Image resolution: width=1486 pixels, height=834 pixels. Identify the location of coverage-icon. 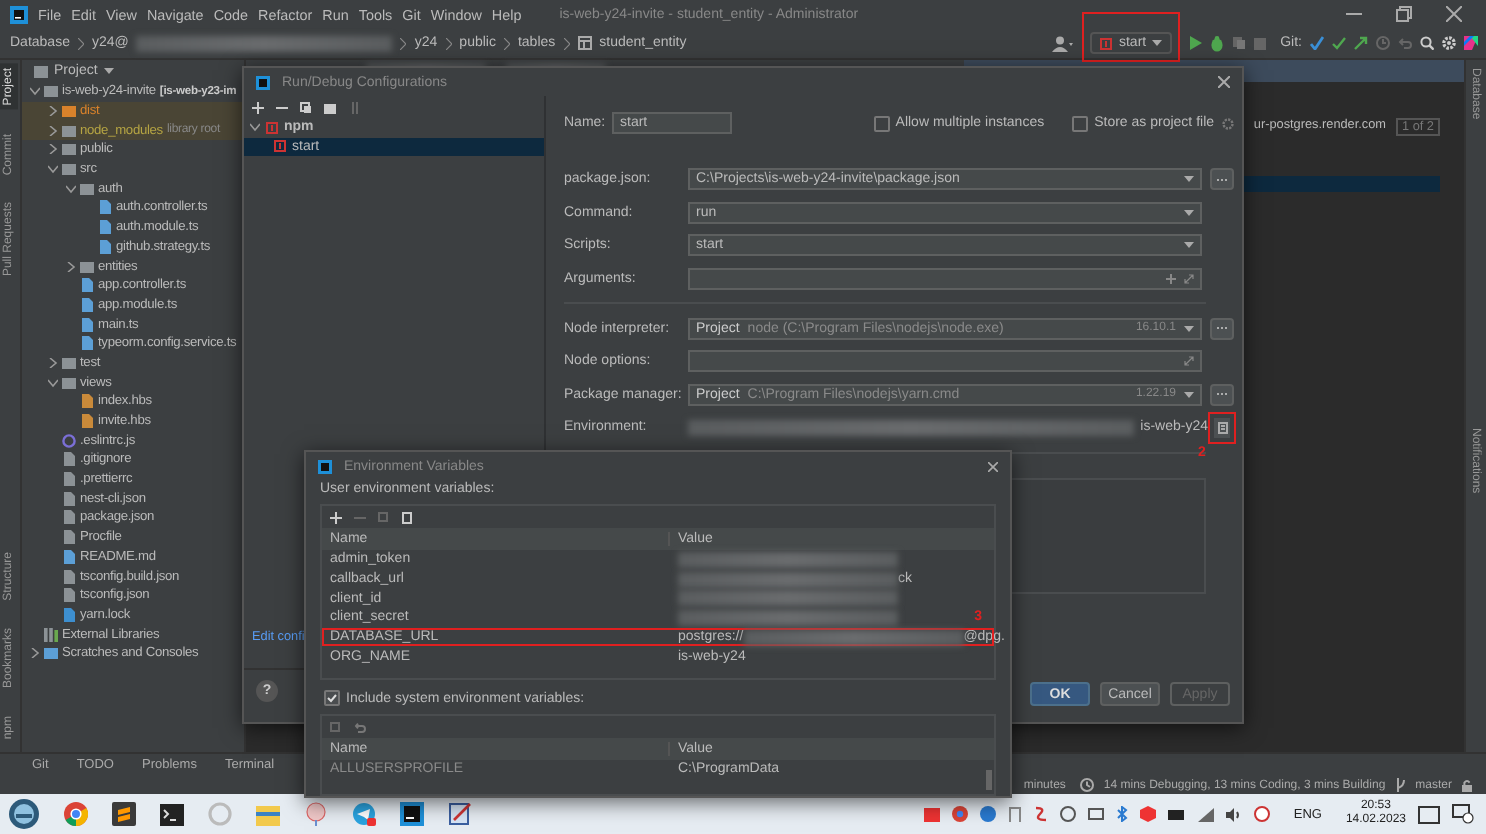
(1239, 43).